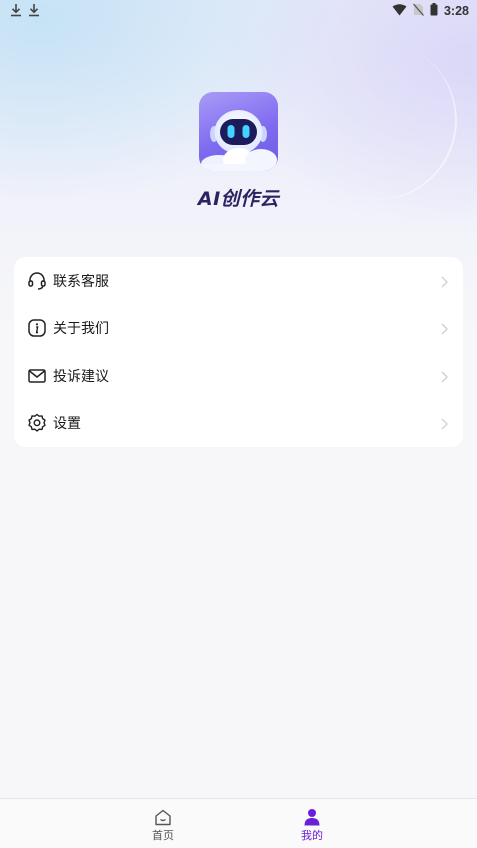  What do you see at coordinates (238, 280) in the screenshot?
I see `menu-item-customer-service: 联系客服` at bounding box center [238, 280].